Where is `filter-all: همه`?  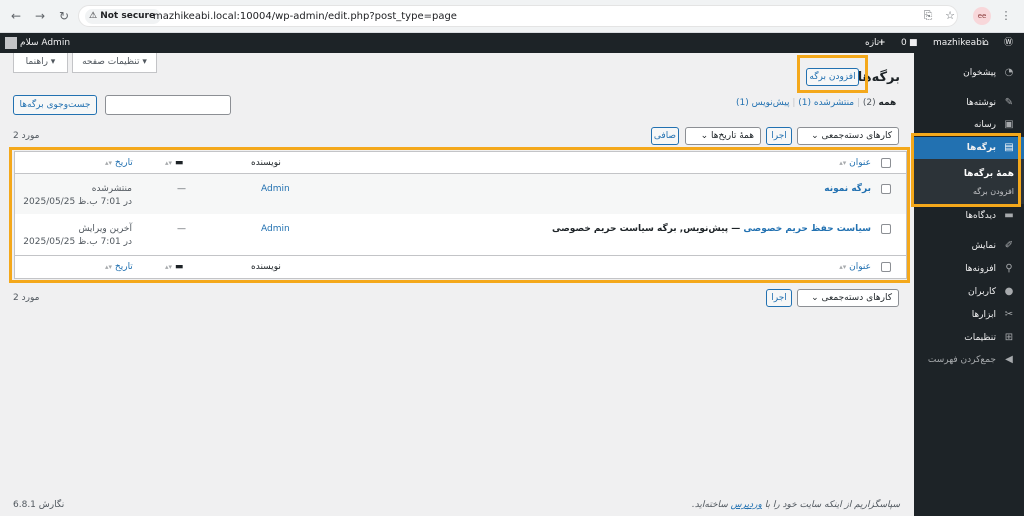
filter-all: همه is located at coordinates (888, 103).